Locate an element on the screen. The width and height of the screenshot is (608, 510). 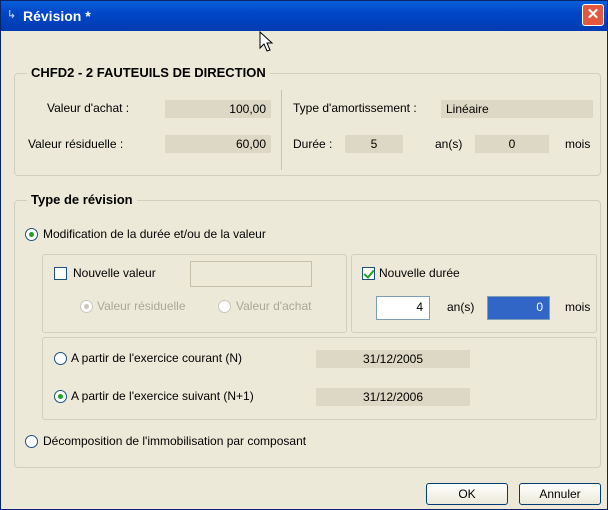
from-current-label: A partir de l'exercice courant (N) is located at coordinates (156, 358).